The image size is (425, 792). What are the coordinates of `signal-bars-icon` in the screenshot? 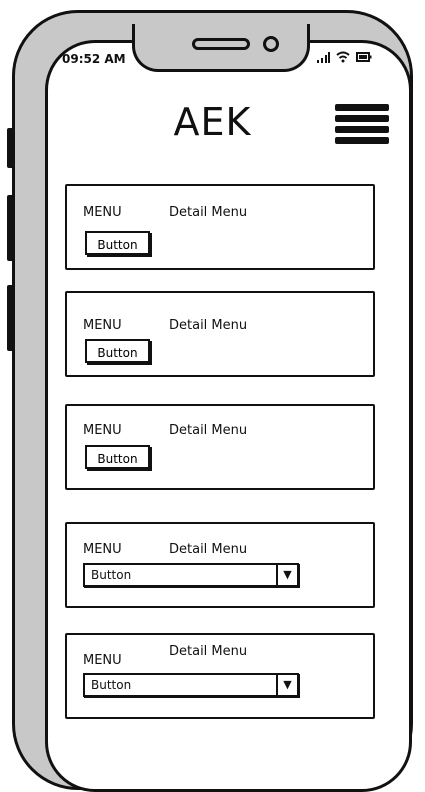 It's located at (323, 57).